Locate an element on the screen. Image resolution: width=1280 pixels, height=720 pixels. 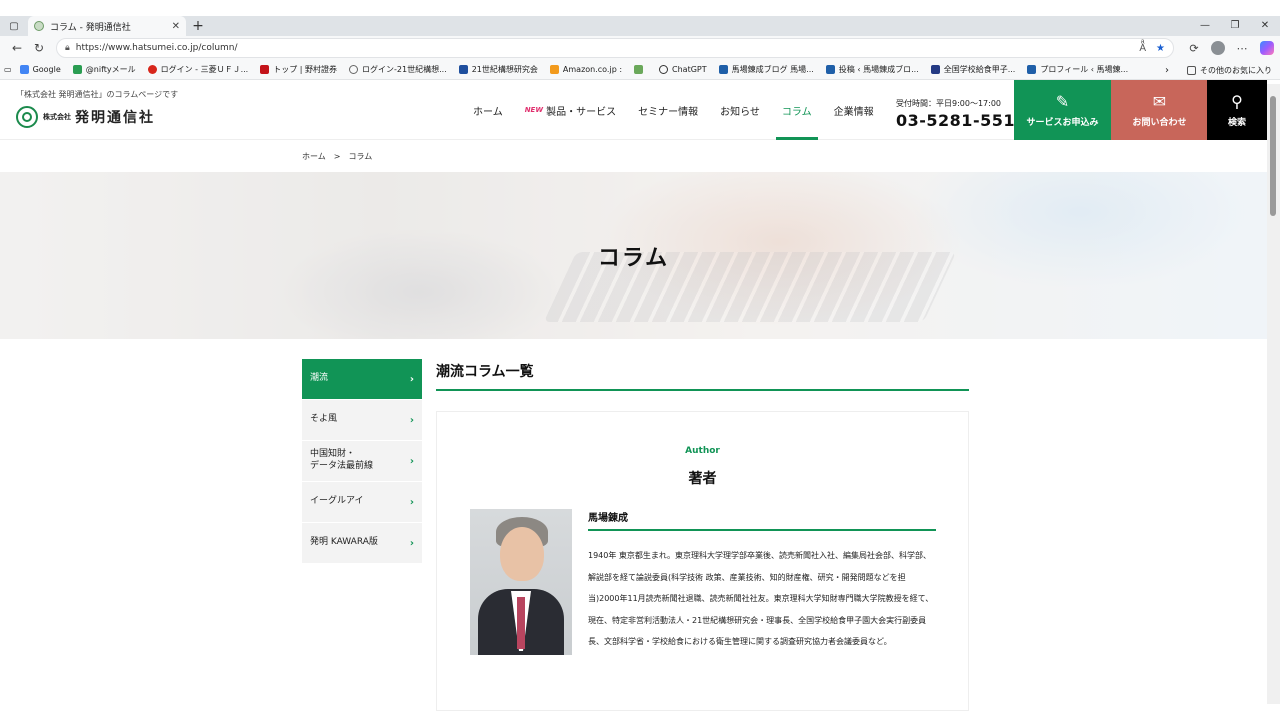
bookmark-label: @niftyメール is located at coordinates (110, 69).